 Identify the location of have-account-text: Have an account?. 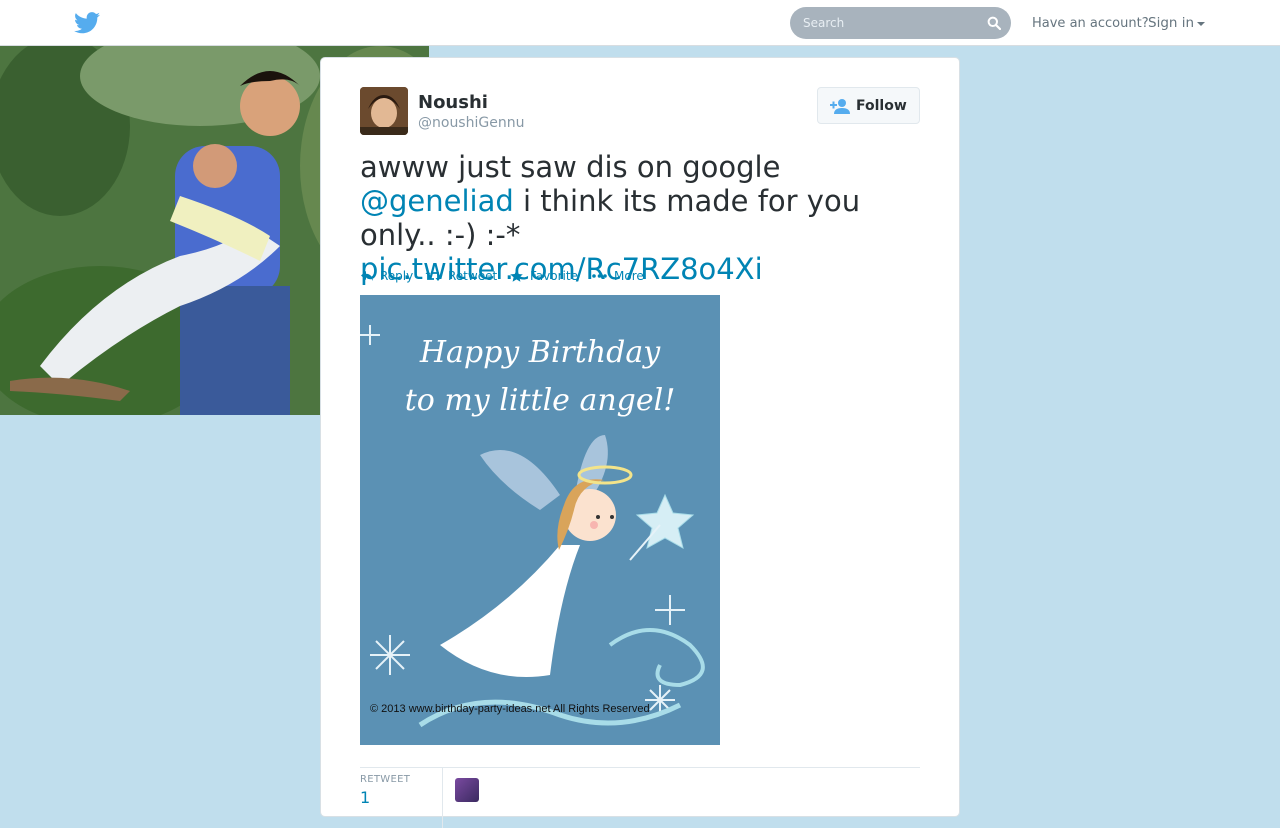
(1090, 23).